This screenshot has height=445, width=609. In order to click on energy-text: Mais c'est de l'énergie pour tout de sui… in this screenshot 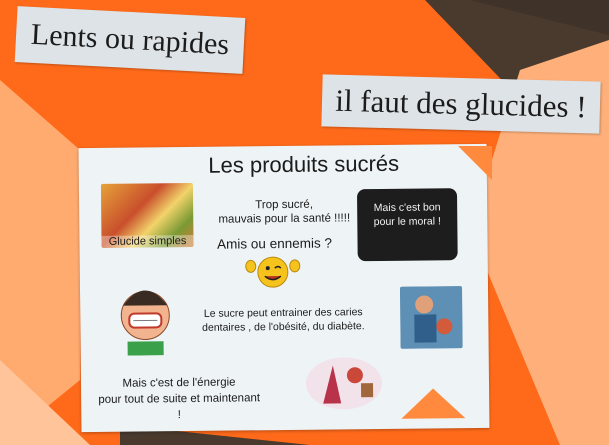, I will do `click(179, 399)`.